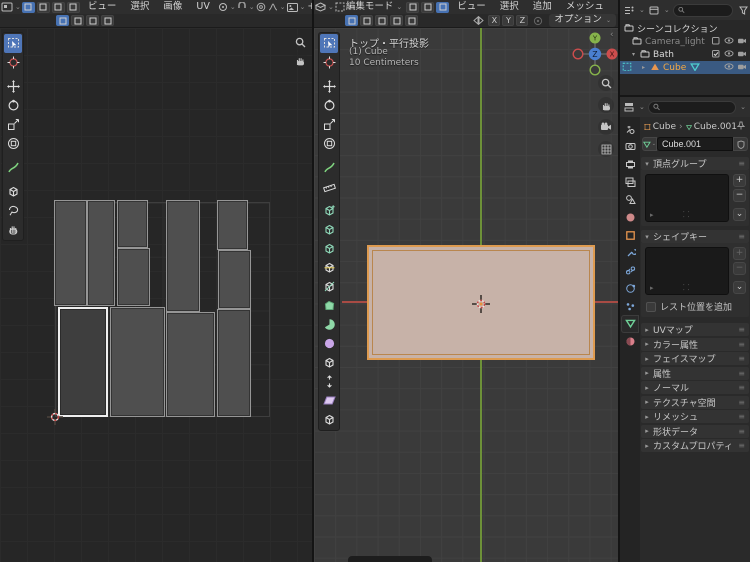  I want to click on tool-move, so click(13, 86).